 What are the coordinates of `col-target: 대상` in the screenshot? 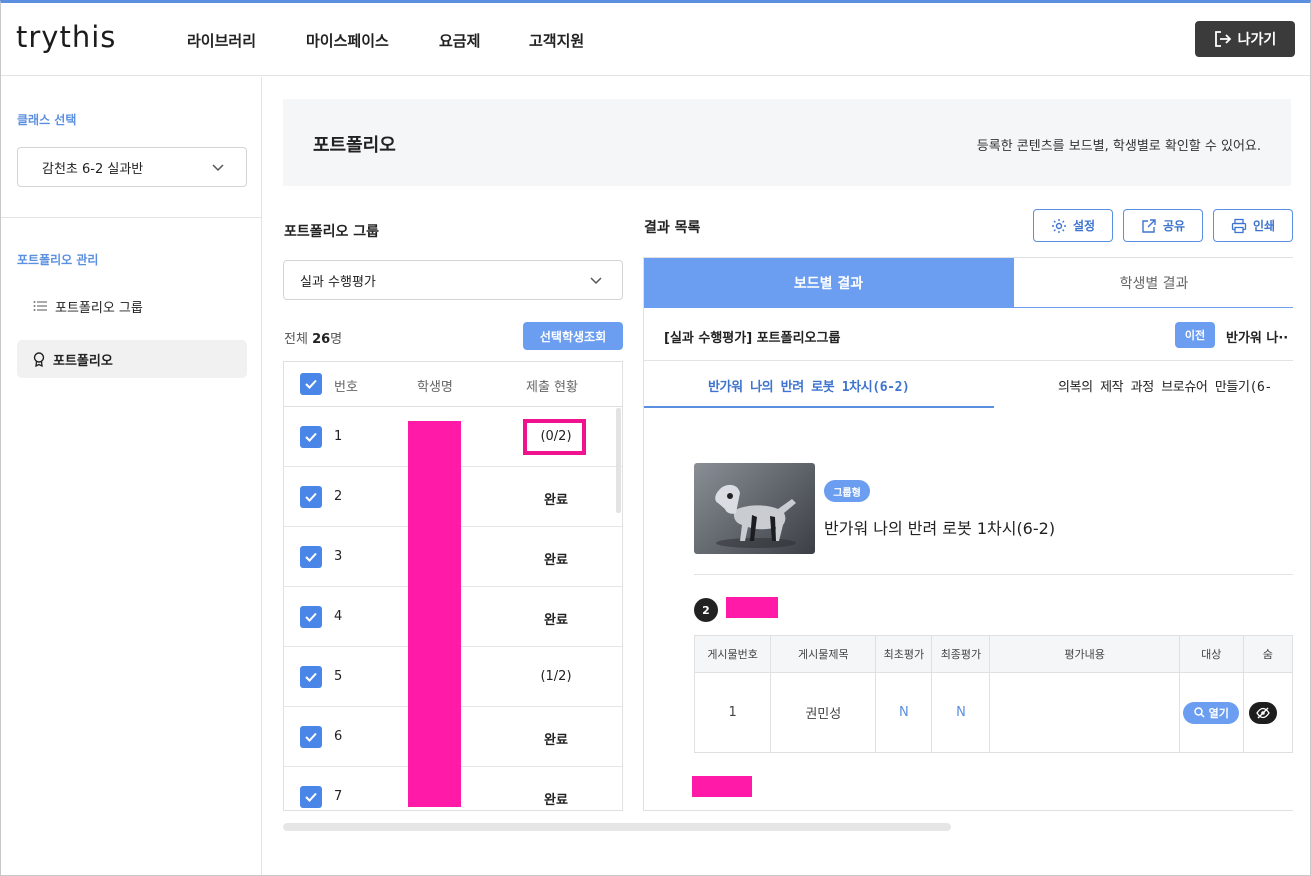 It's located at (1211, 654).